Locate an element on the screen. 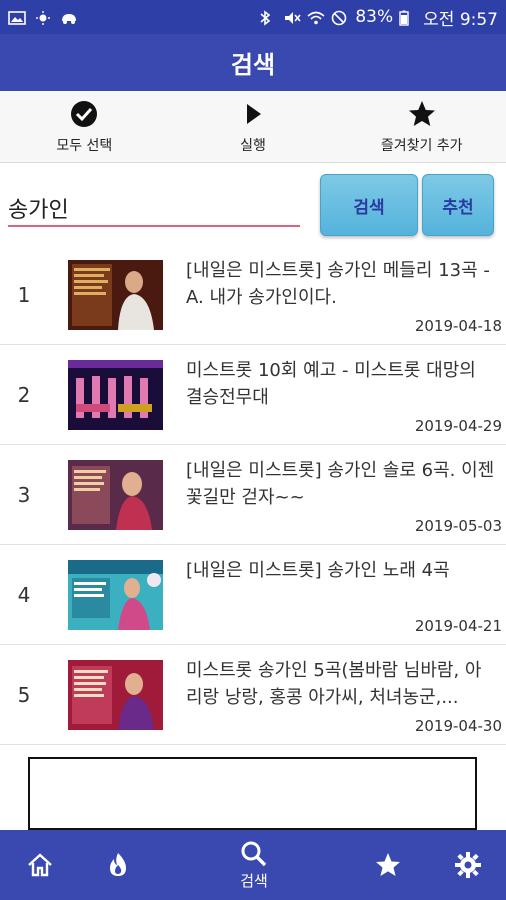 This screenshot has height=900, width=506. image-notification-icon is located at coordinates (17, 17).